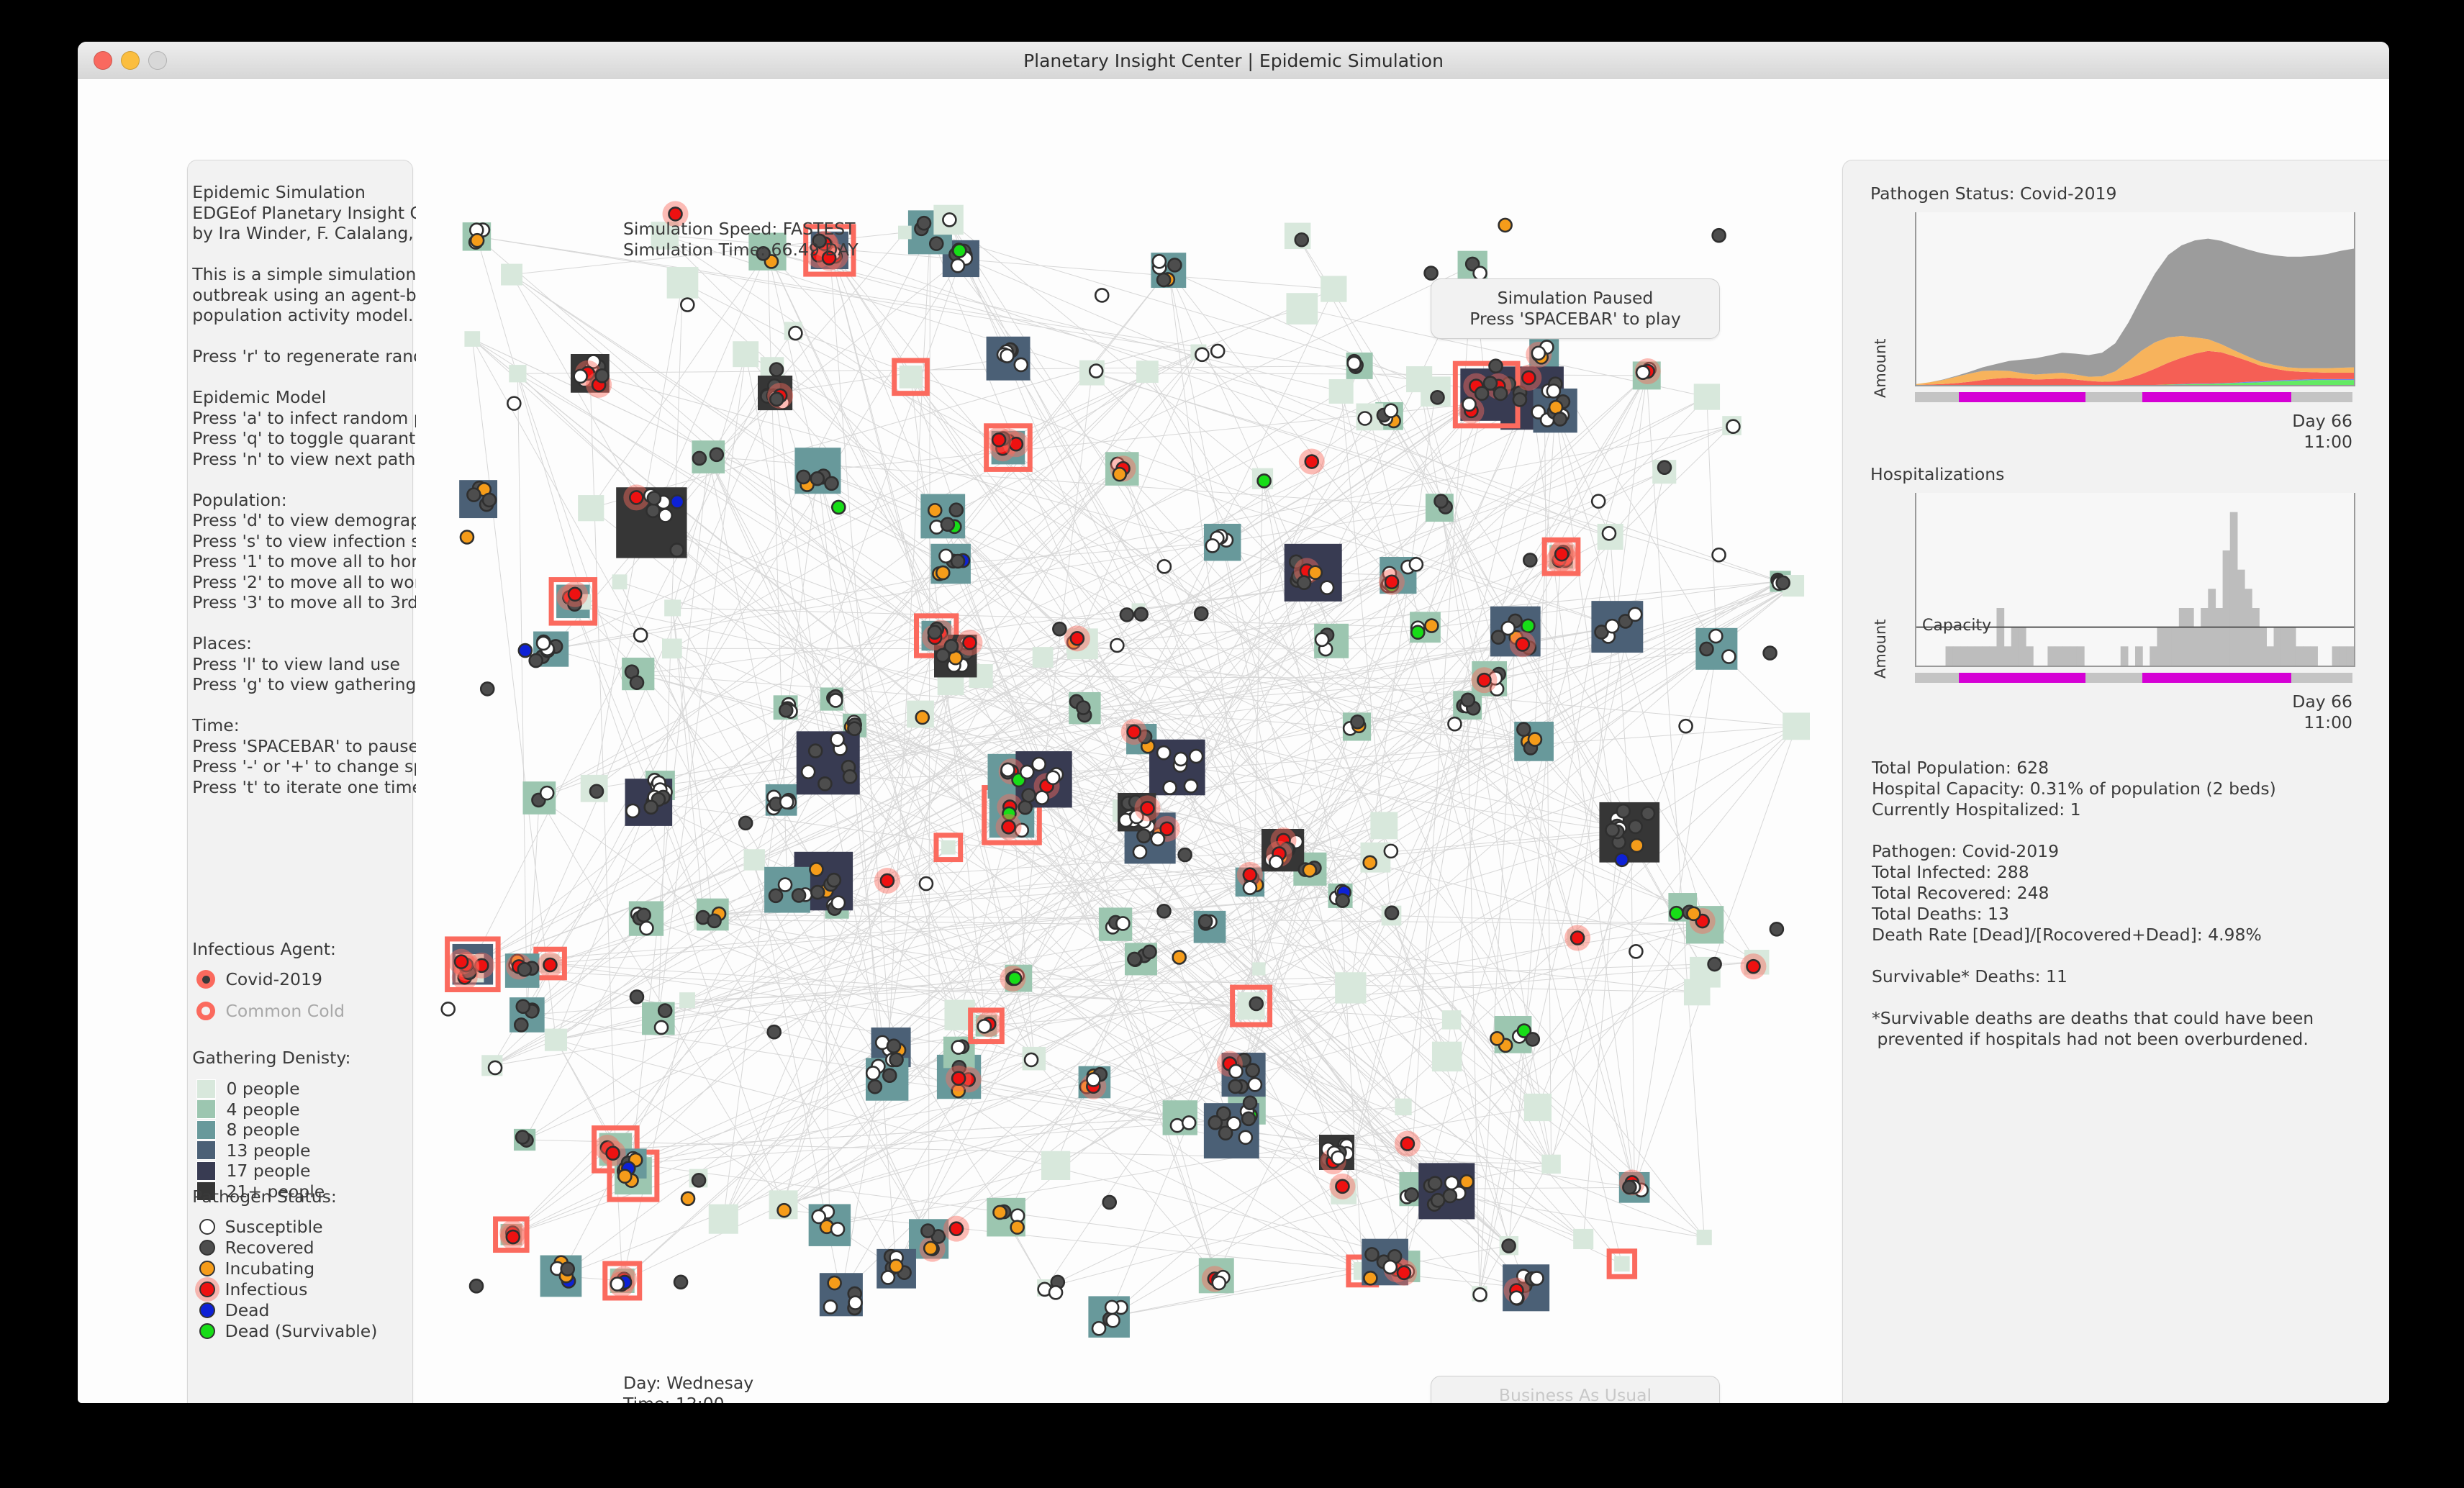 Image resolution: width=2464 pixels, height=1488 pixels. What do you see at coordinates (270, 1011) in the screenshot?
I see `agent-option-common-cold: Common Cold` at bounding box center [270, 1011].